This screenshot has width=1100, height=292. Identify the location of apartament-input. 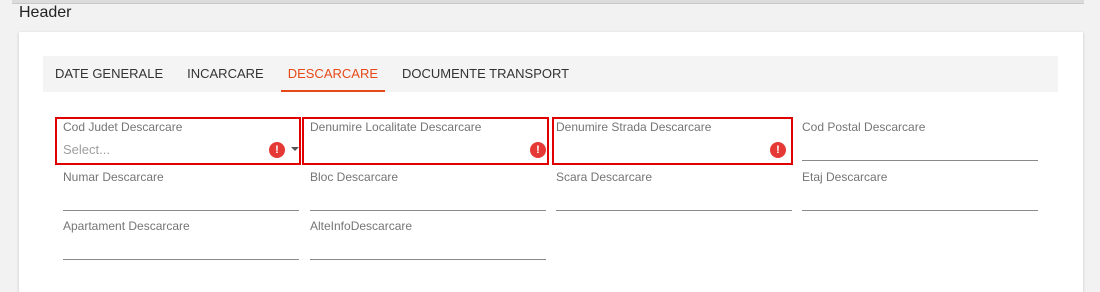
(158, 248).